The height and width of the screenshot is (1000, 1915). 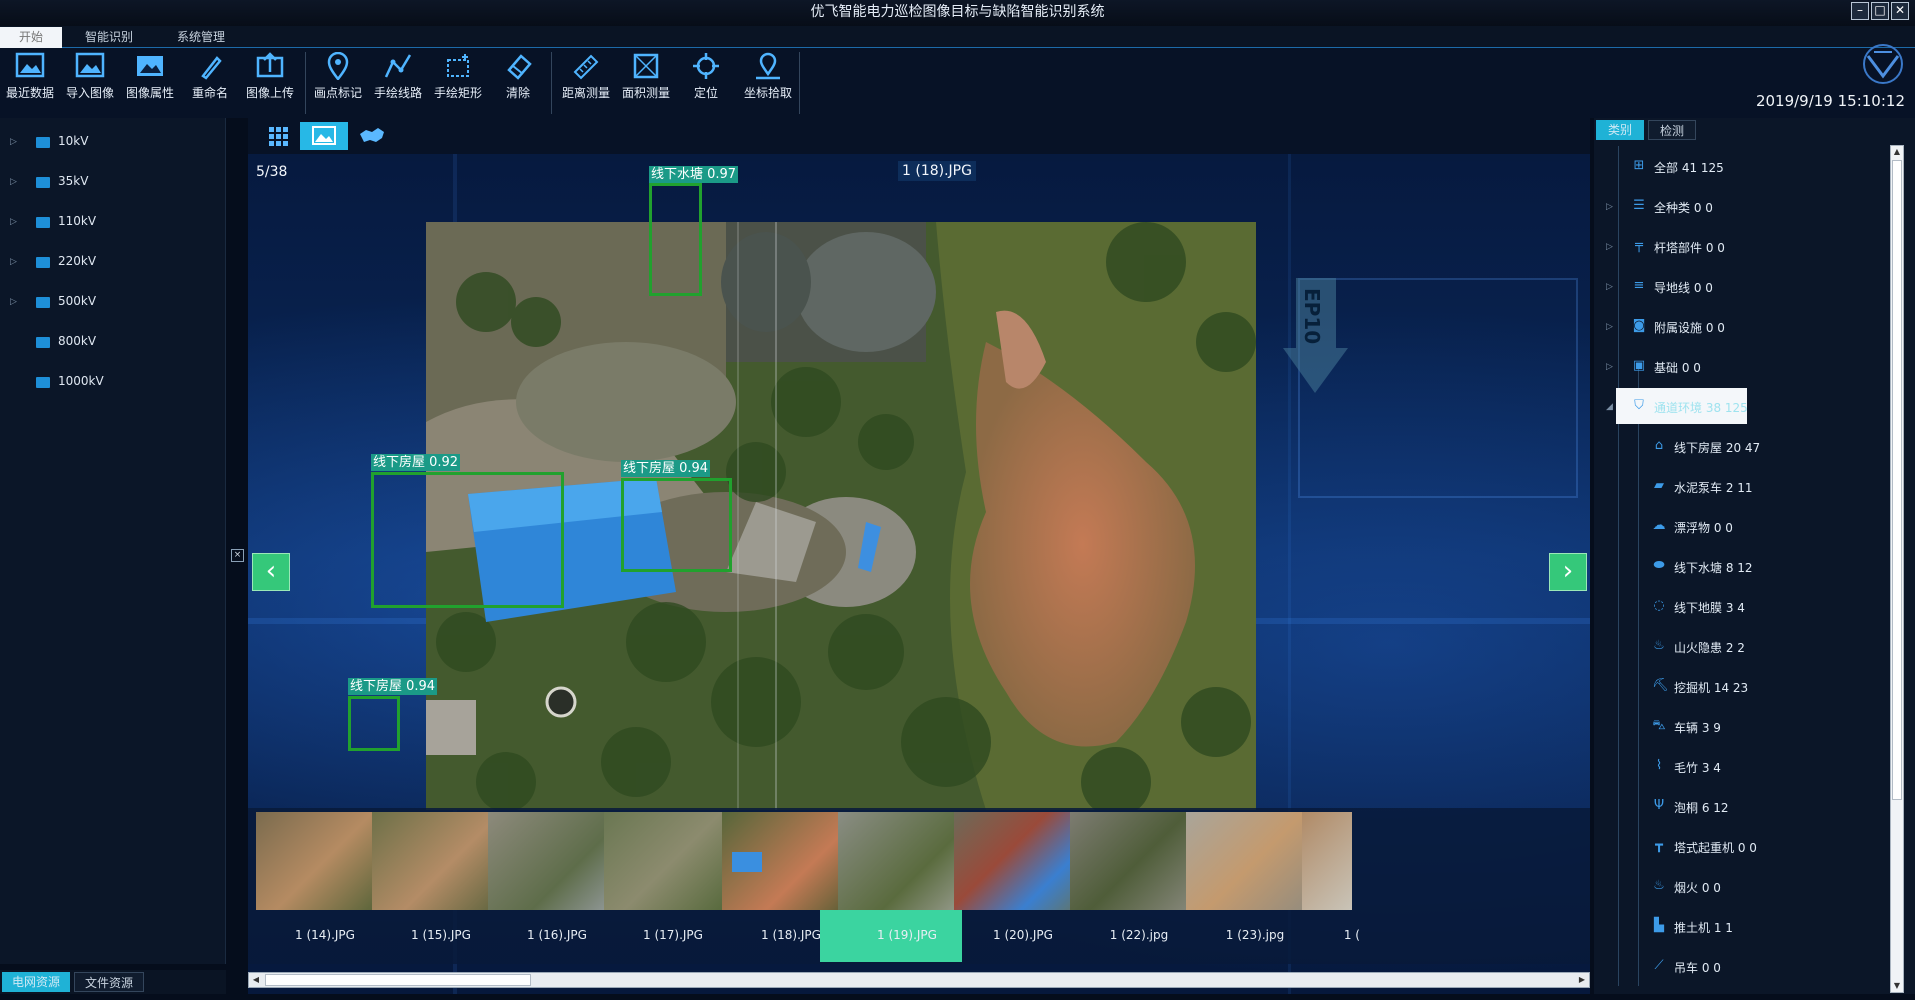 I want to click on category-crane-truck: ⟋ 吊车 0 0, so click(x=1734, y=966).